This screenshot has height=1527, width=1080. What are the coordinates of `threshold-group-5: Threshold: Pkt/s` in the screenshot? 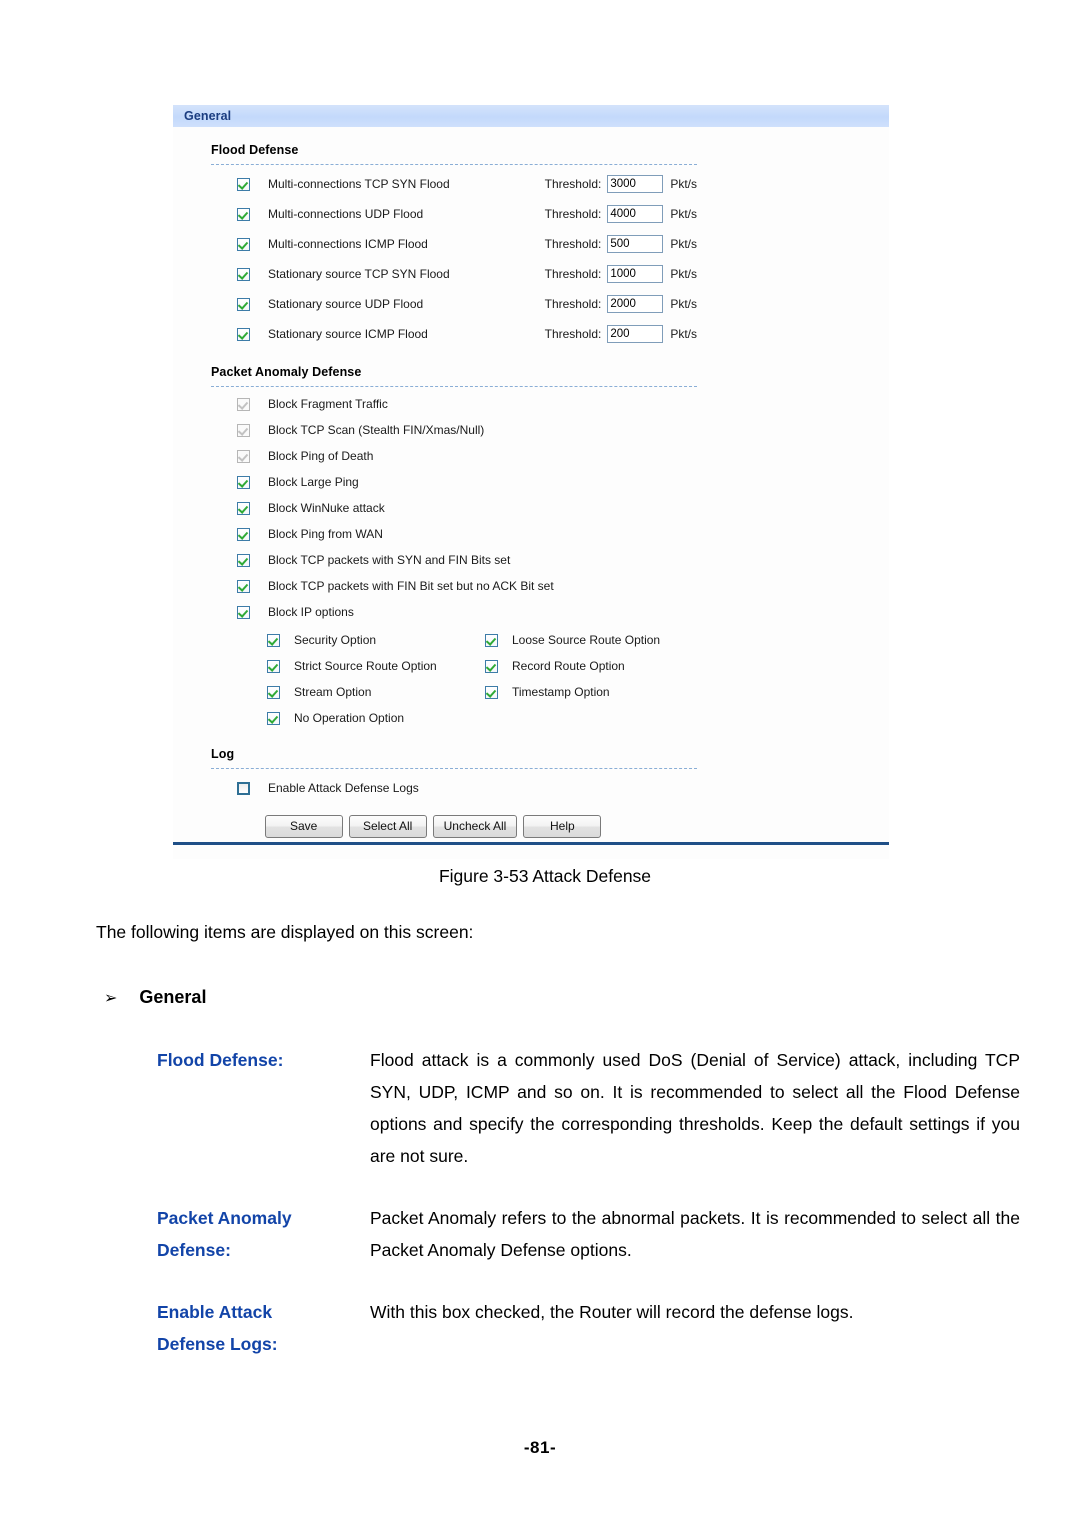 It's located at (717, 334).